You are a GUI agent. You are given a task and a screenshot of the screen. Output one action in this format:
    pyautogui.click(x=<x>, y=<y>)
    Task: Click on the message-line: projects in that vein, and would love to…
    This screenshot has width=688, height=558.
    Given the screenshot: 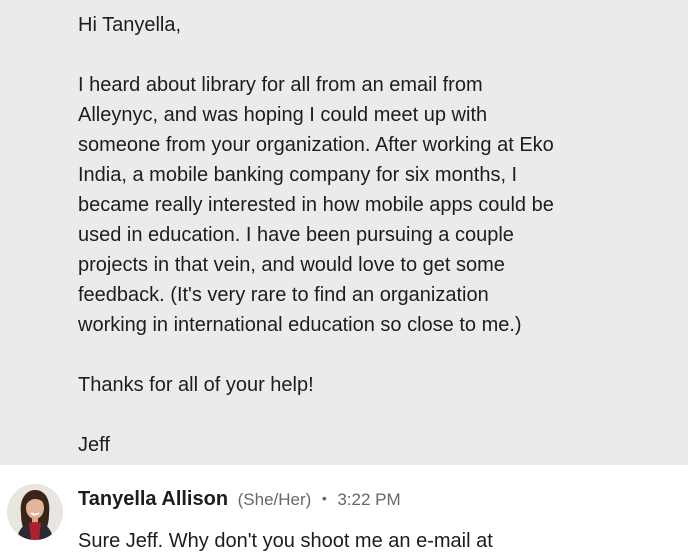 What is the action you would take?
    pyautogui.click(x=291, y=265)
    